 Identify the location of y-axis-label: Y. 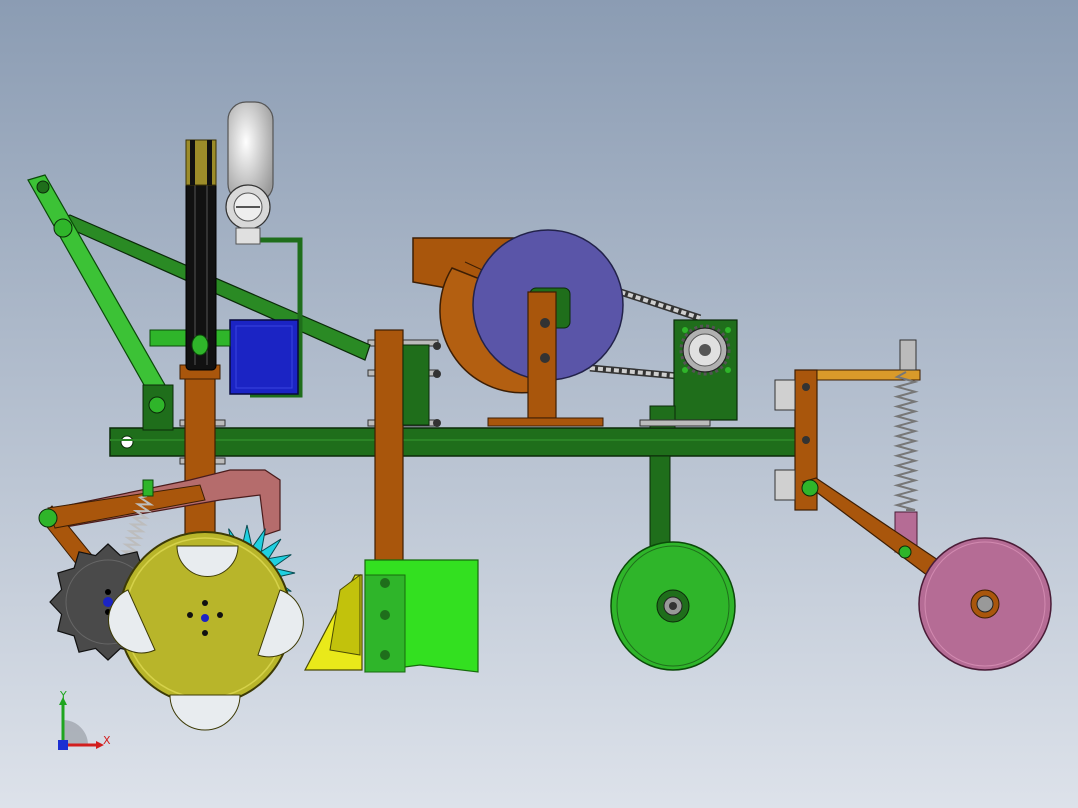
(63, 695).